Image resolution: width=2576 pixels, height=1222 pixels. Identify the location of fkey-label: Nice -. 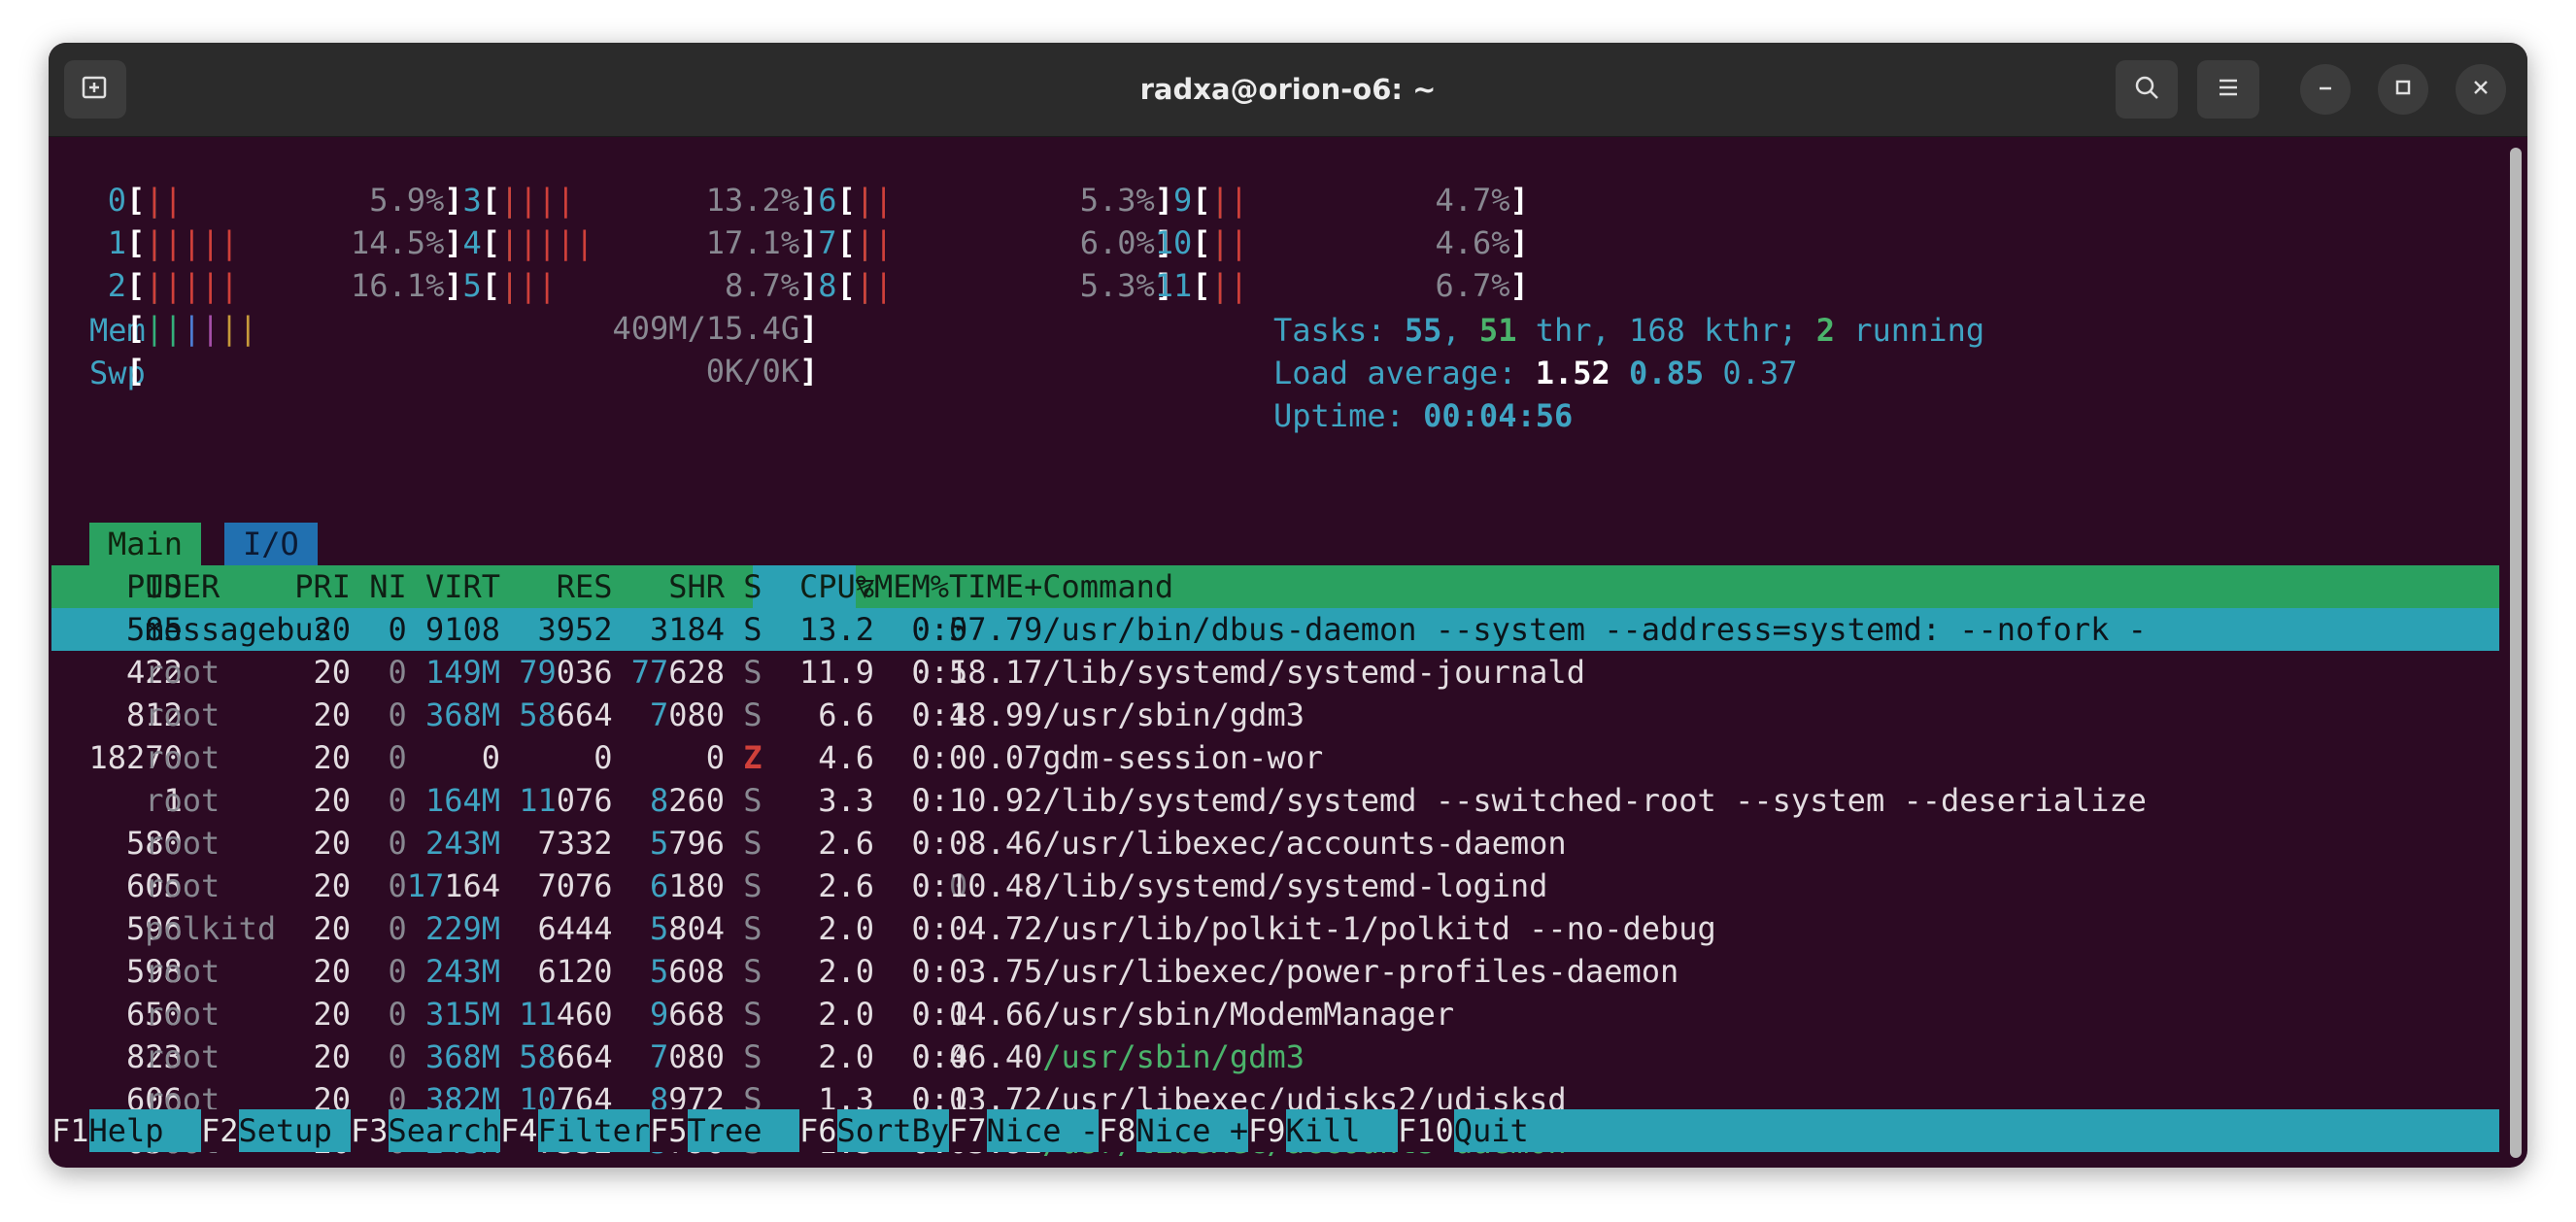
(1043, 1130).